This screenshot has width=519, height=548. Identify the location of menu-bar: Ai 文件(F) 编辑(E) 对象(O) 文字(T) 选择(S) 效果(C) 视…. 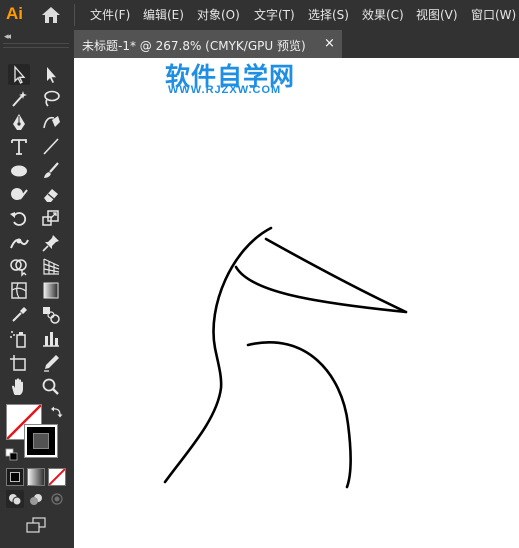
(259, 15).